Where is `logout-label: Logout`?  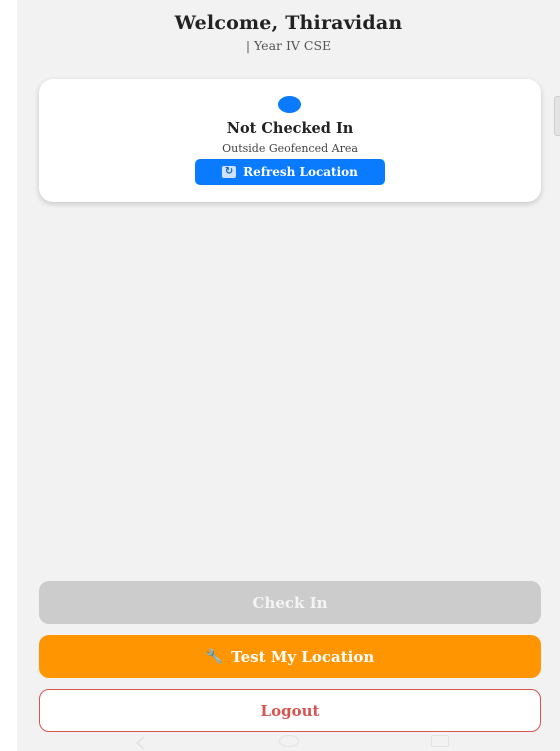 logout-label: Logout is located at coordinates (290, 710).